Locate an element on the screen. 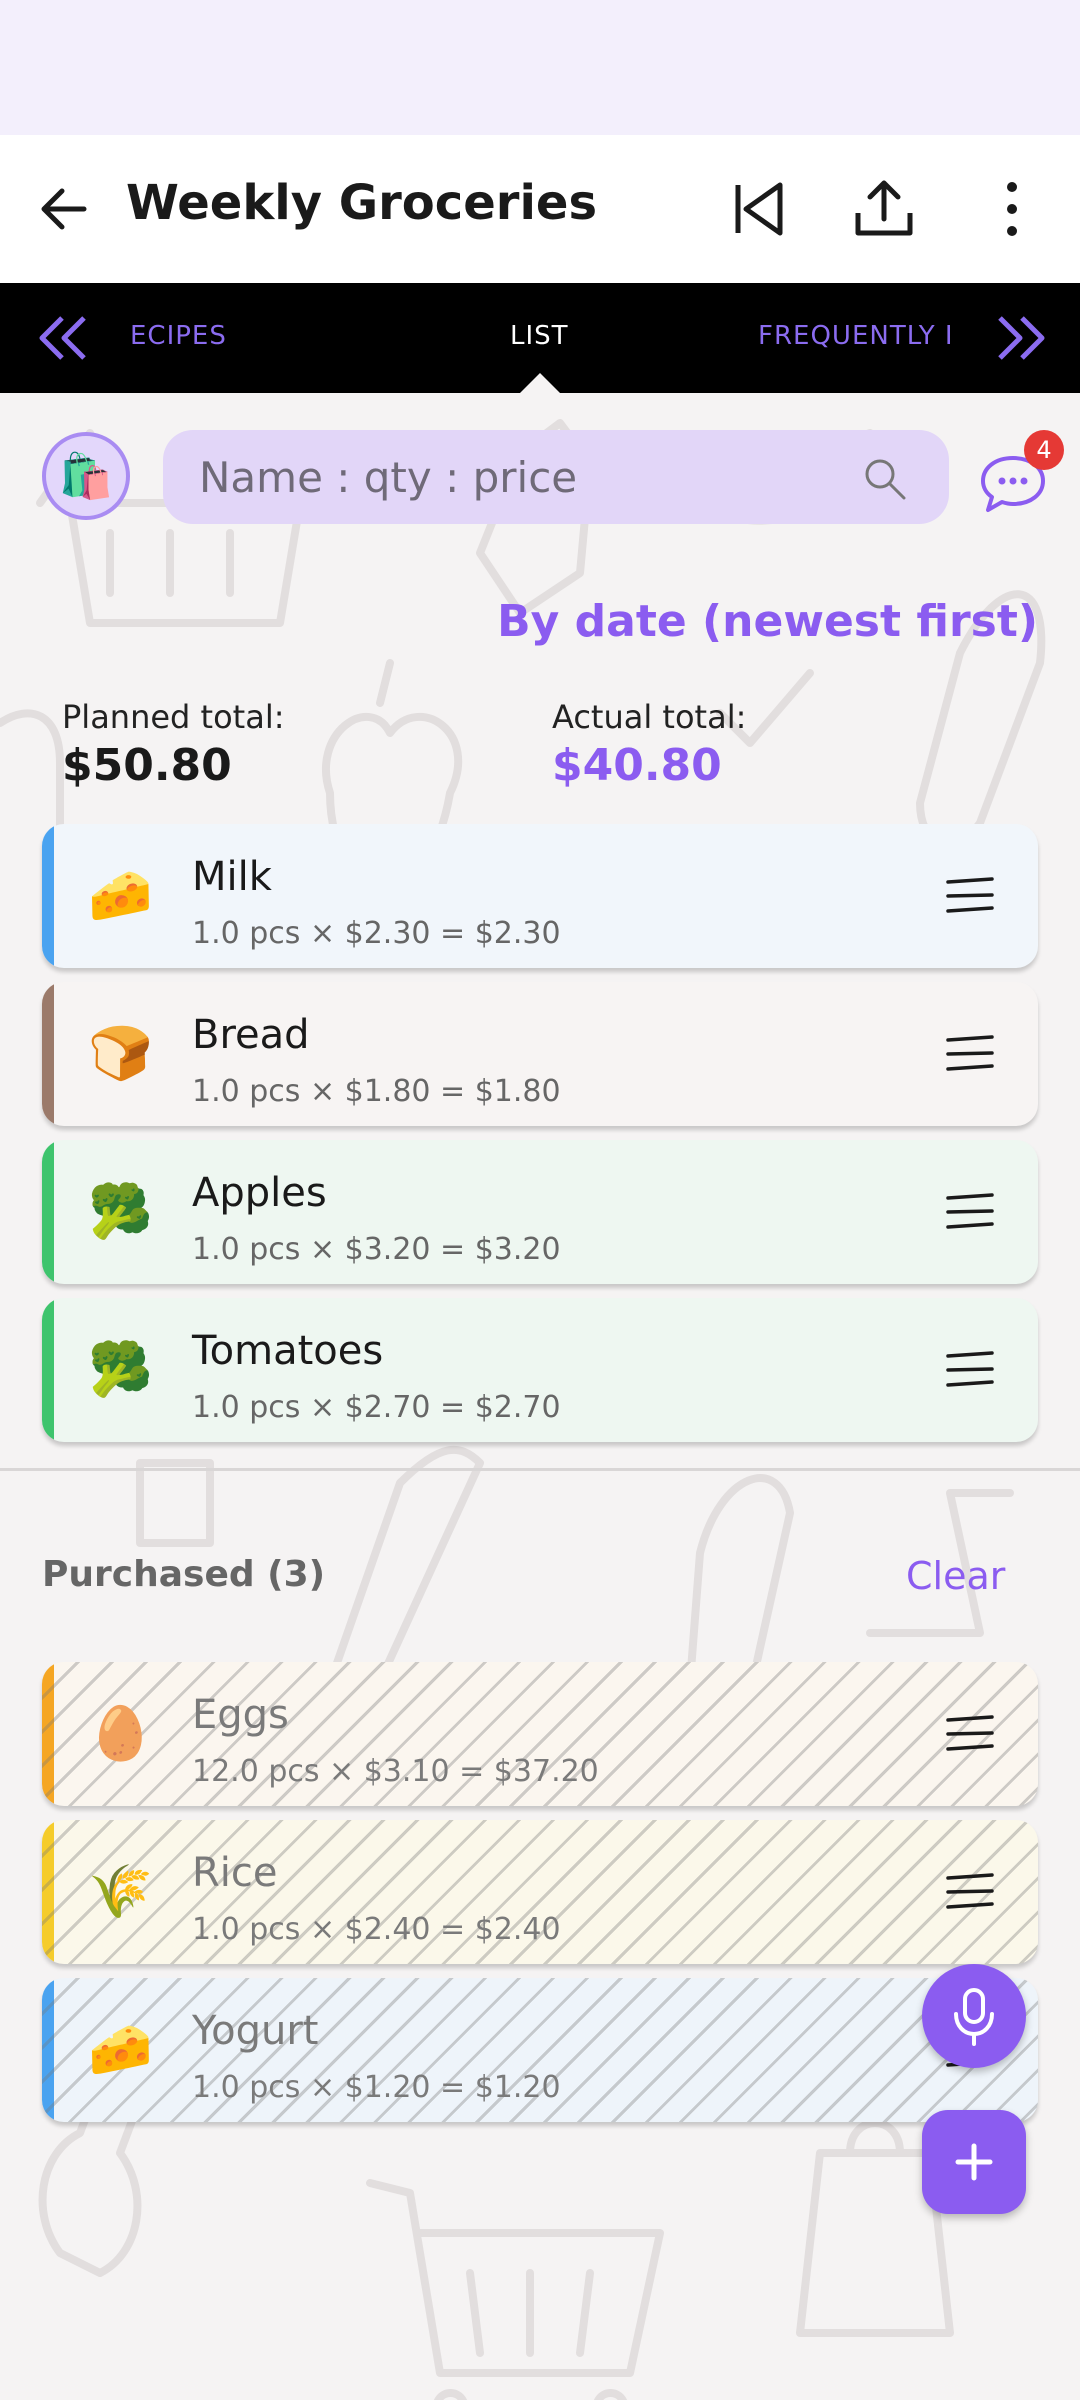  item-name: Apples is located at coordinates (259, 1193).